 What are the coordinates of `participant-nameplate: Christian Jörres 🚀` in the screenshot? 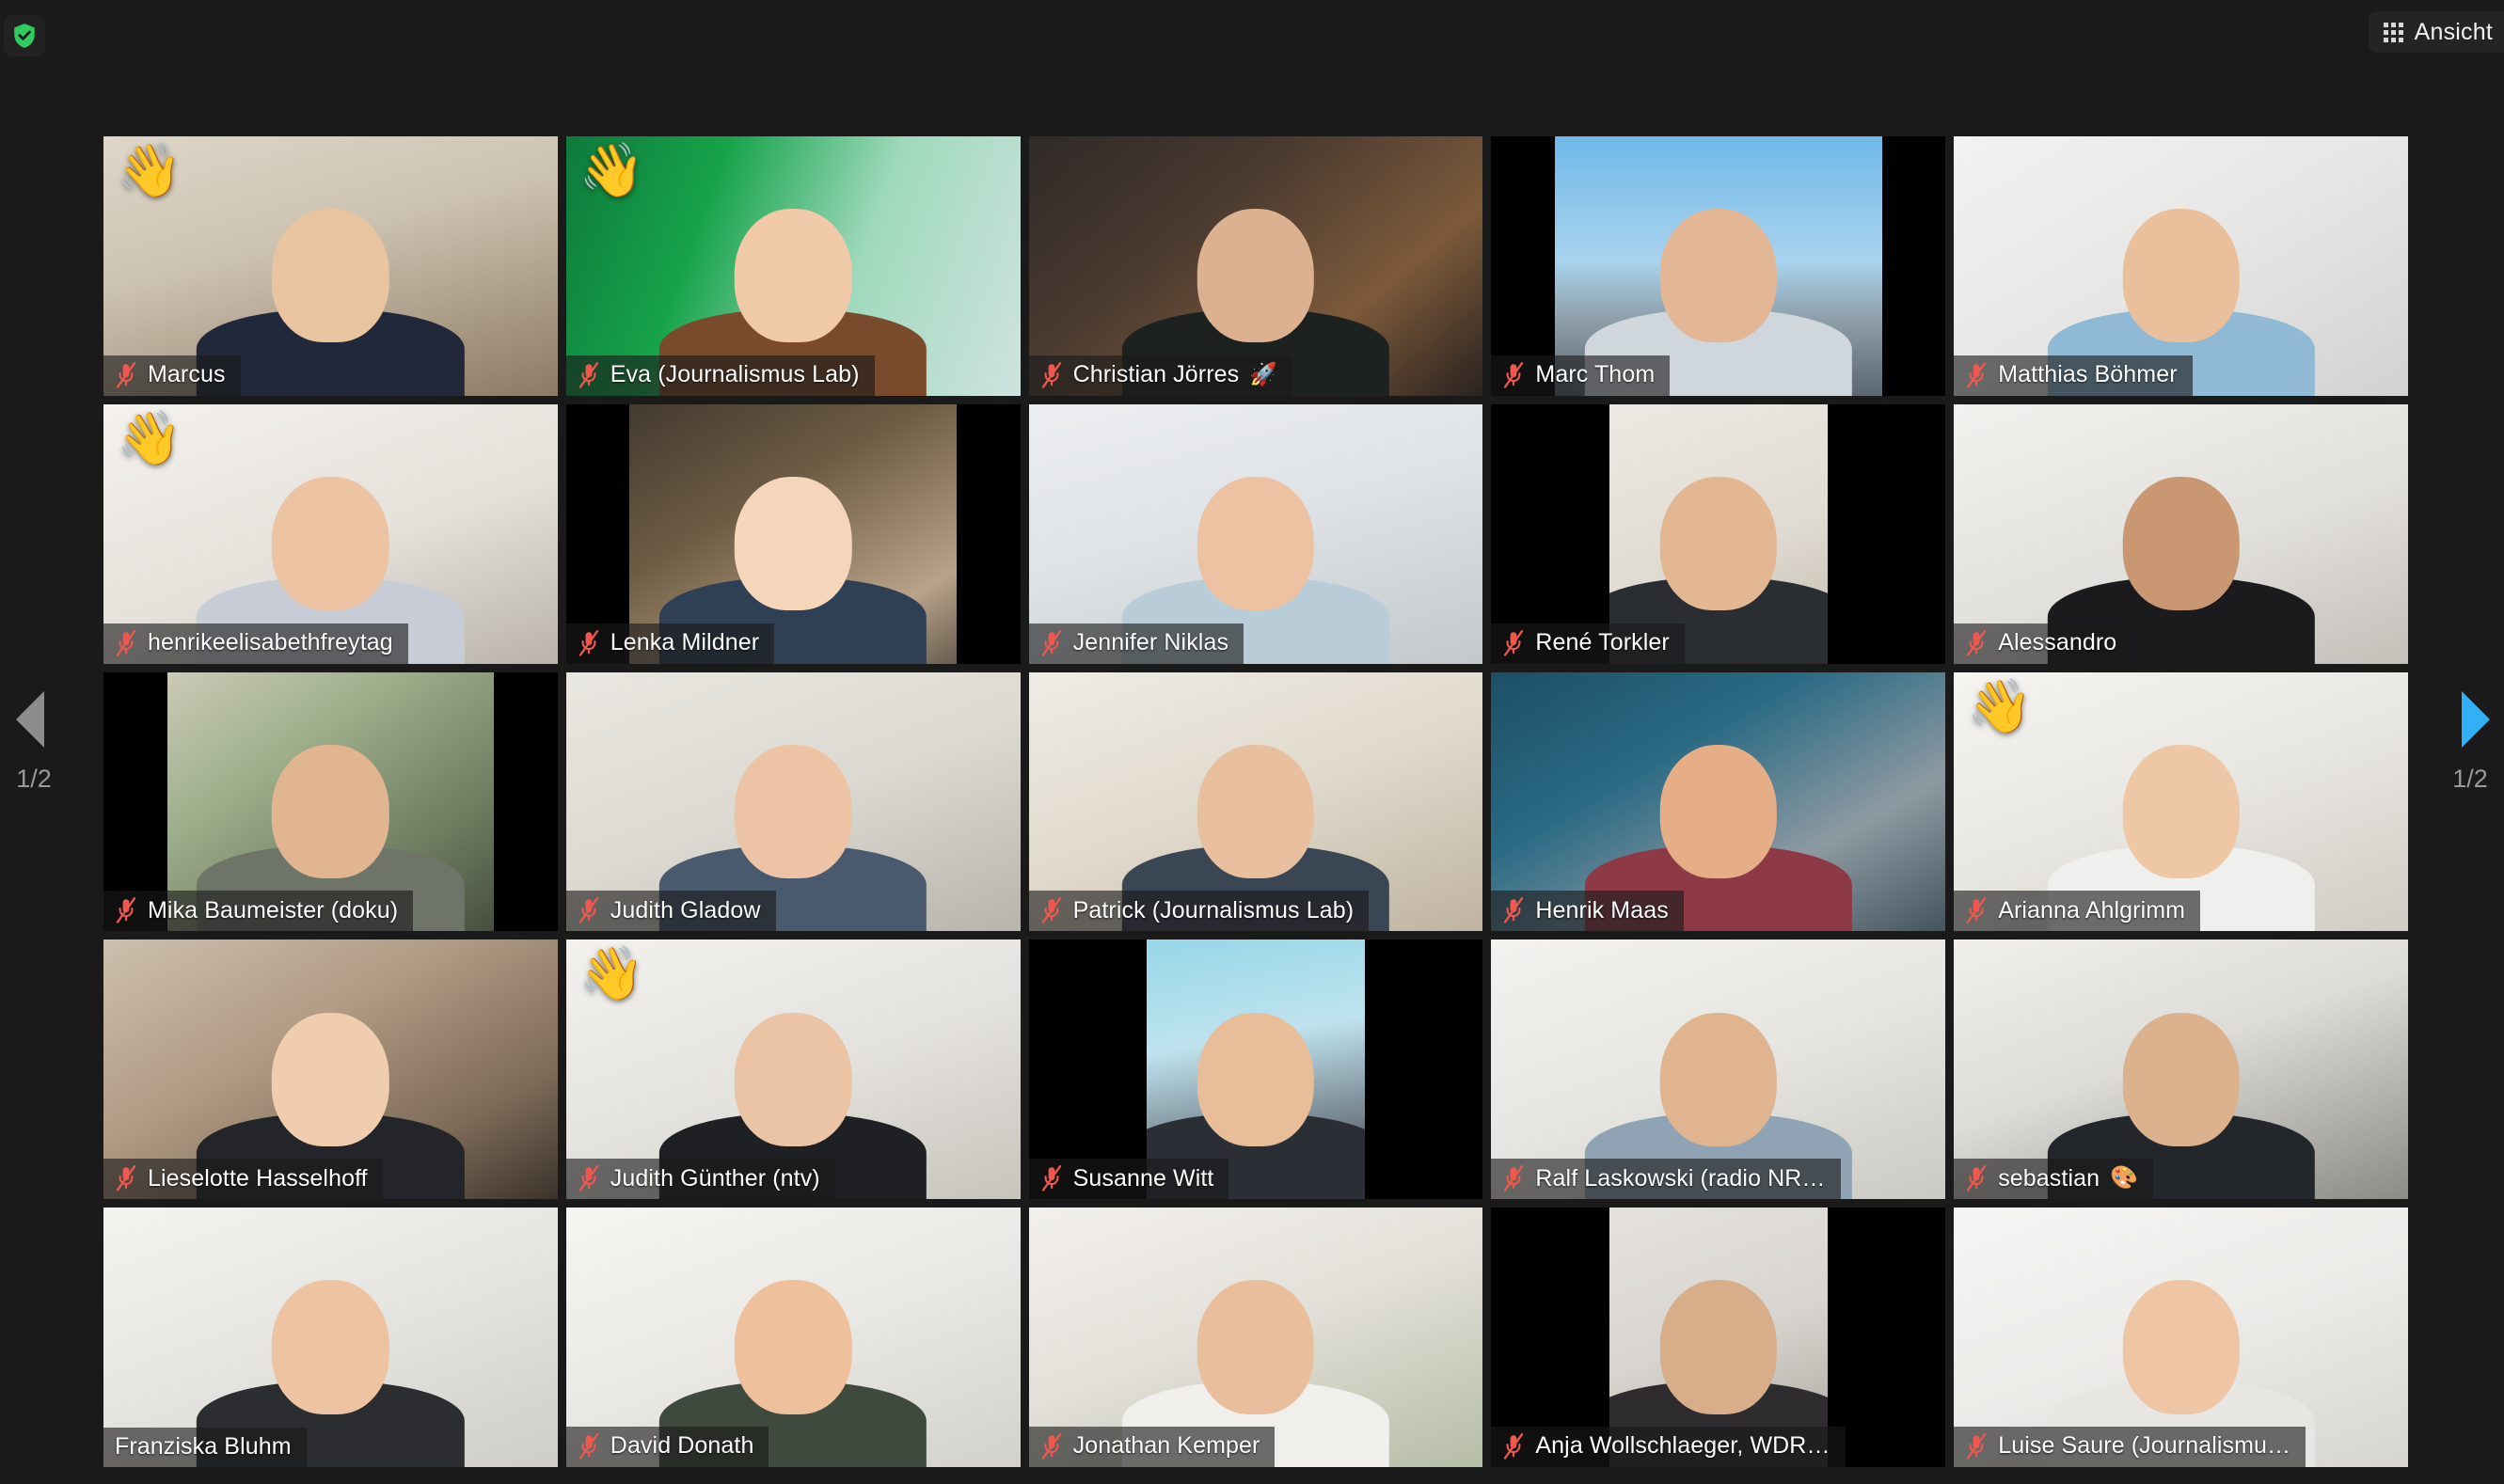 It's located at (1161, 375).